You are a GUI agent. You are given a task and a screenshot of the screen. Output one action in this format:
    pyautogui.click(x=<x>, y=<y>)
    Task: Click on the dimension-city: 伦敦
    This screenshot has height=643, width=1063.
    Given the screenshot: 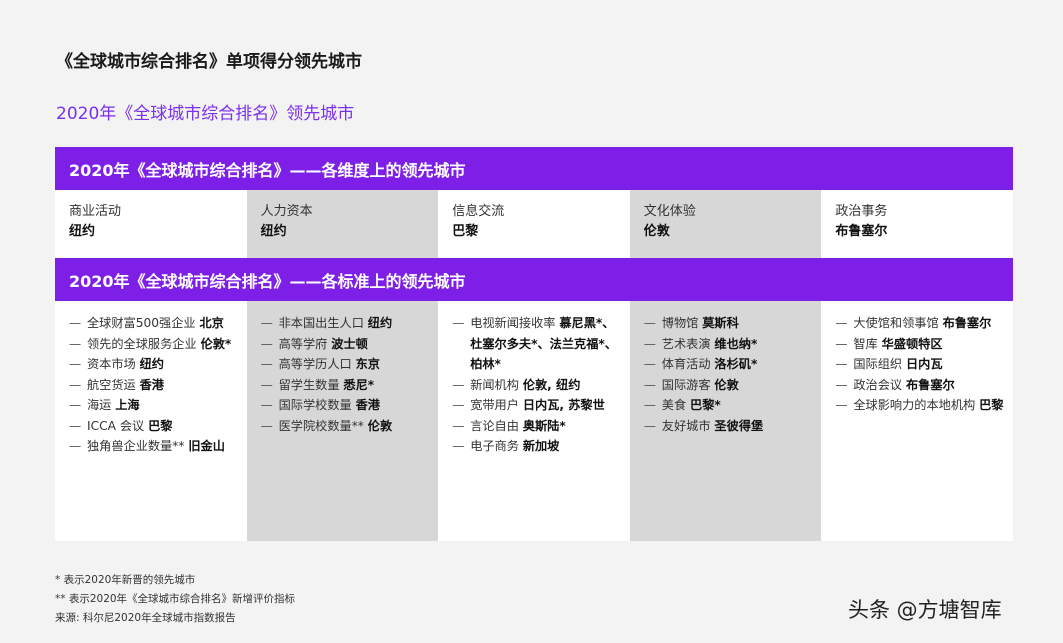 What is the action you would take?
    pyautogui.click(x=656, y=231)
    